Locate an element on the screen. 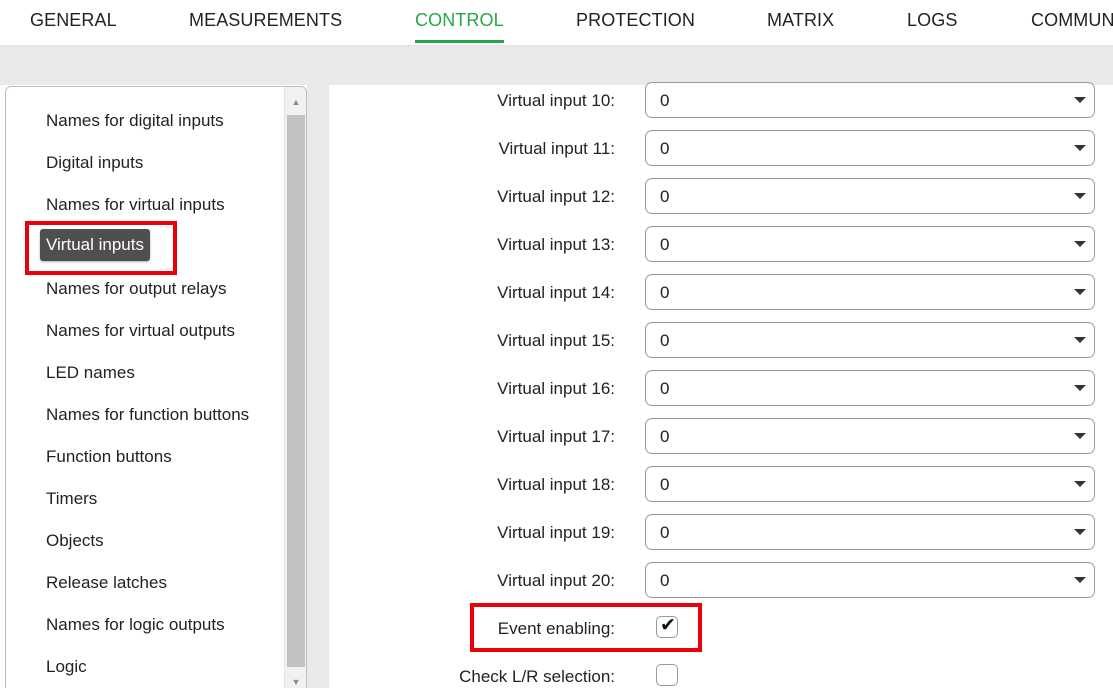 The height and width of the screenshot is (688, 1113). tab-control: CONTROL is located at coordinates (459, 26).